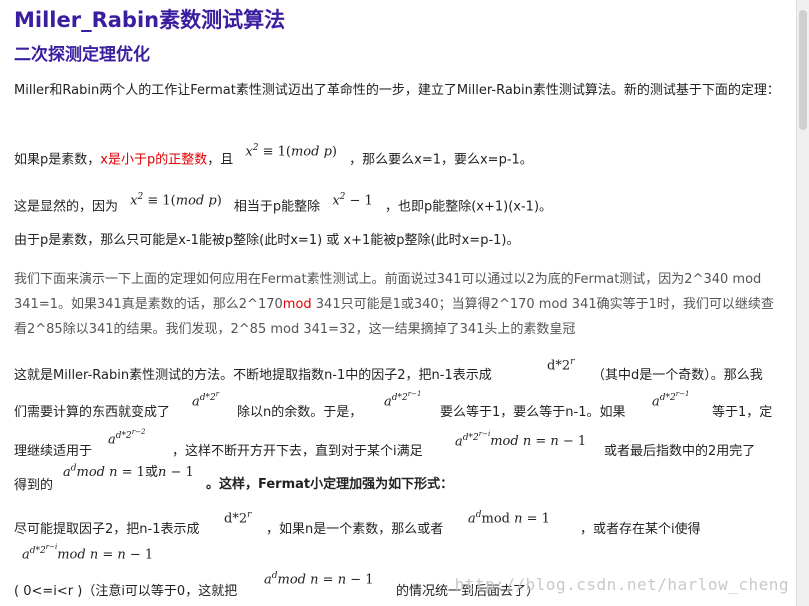  What do you see at coordinates (441, 160) in the screenshot?
I see `theorem-text-c: ，那么要么x=1，要么x=p-1。` at bounding box center [441, 160].